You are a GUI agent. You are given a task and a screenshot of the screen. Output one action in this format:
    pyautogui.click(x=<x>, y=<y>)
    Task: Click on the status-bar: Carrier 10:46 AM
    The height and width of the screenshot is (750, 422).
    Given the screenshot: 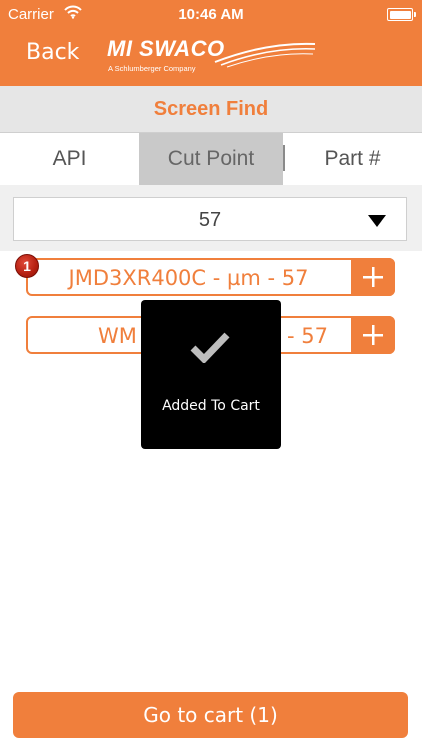 What is the action you would take?
    pyautogui.click(x=211, y=15)
    